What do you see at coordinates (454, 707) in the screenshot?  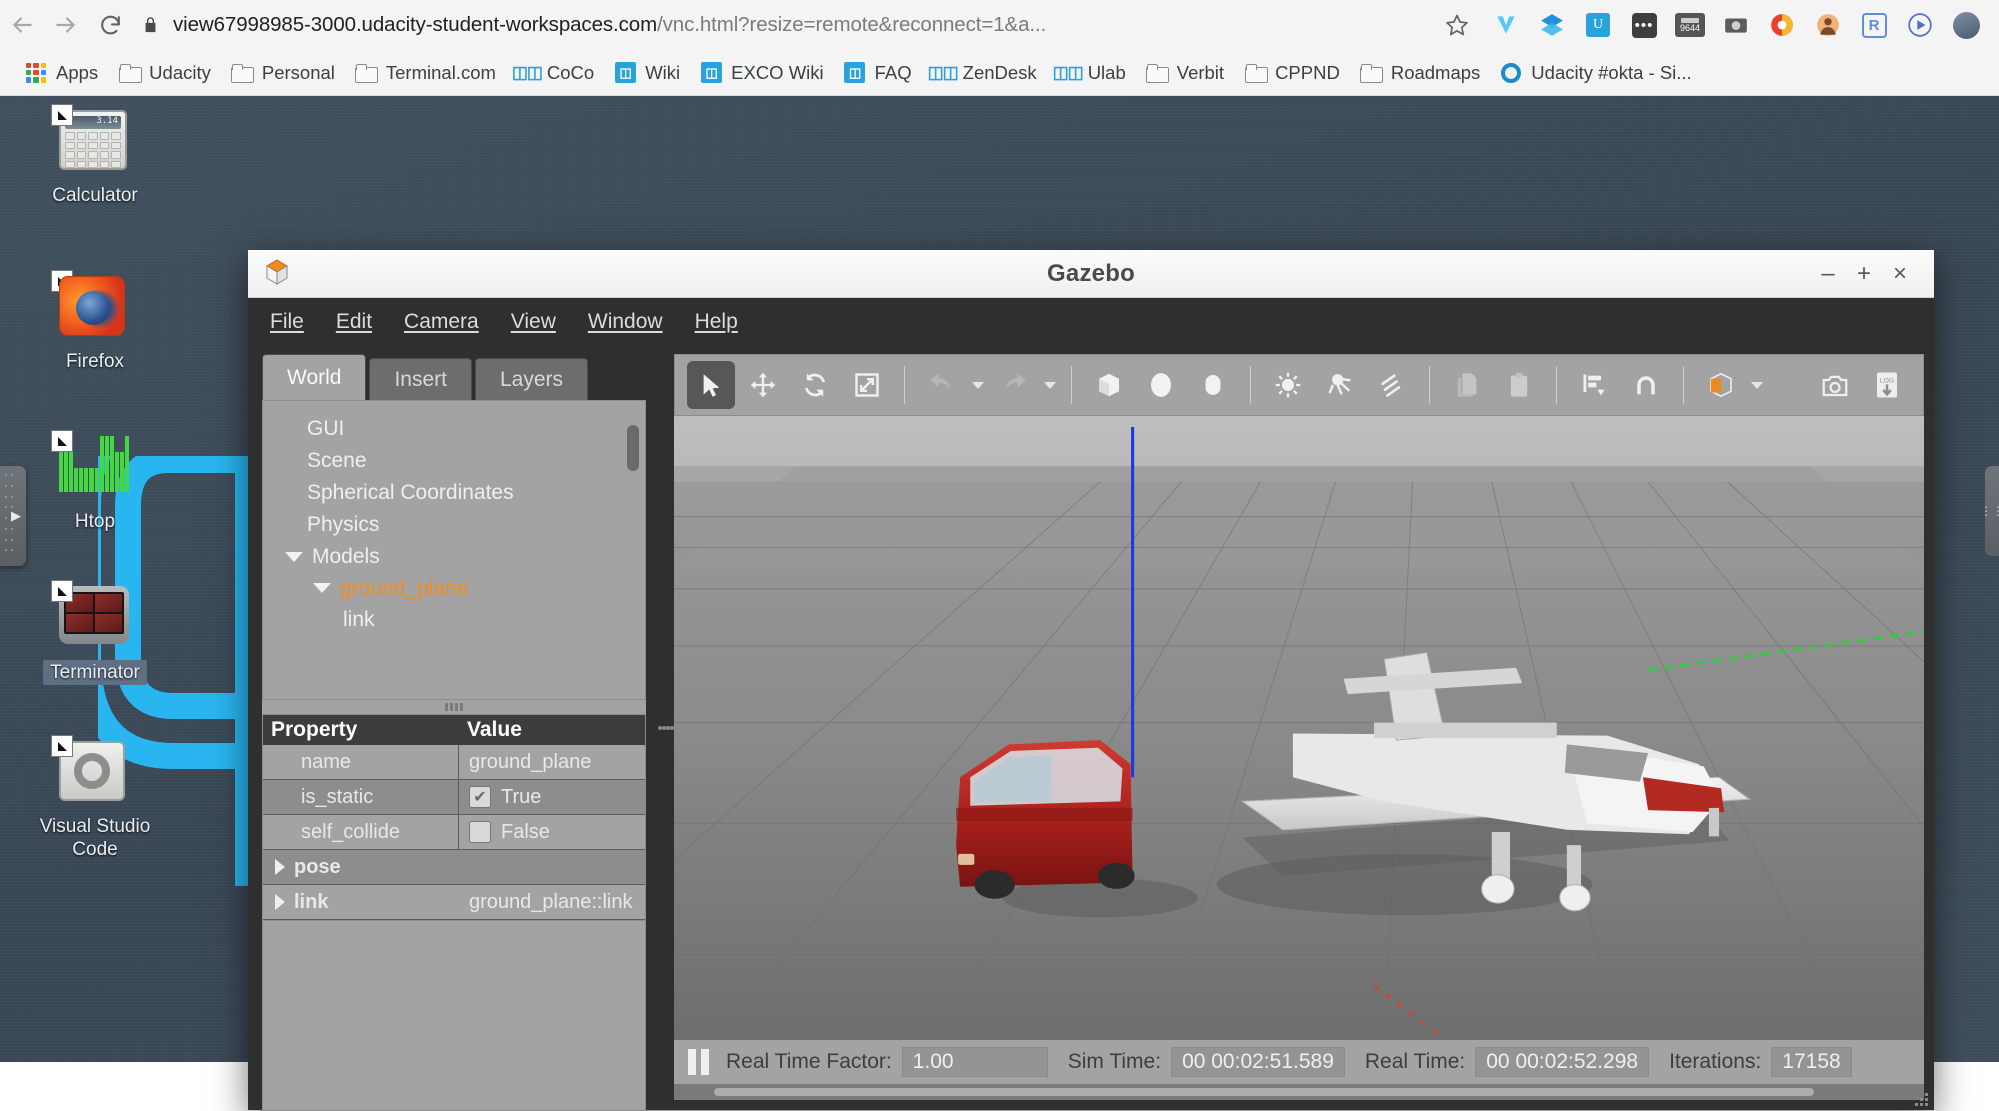 I see `panel-splitter-handle` at bounding box center [454, 707].